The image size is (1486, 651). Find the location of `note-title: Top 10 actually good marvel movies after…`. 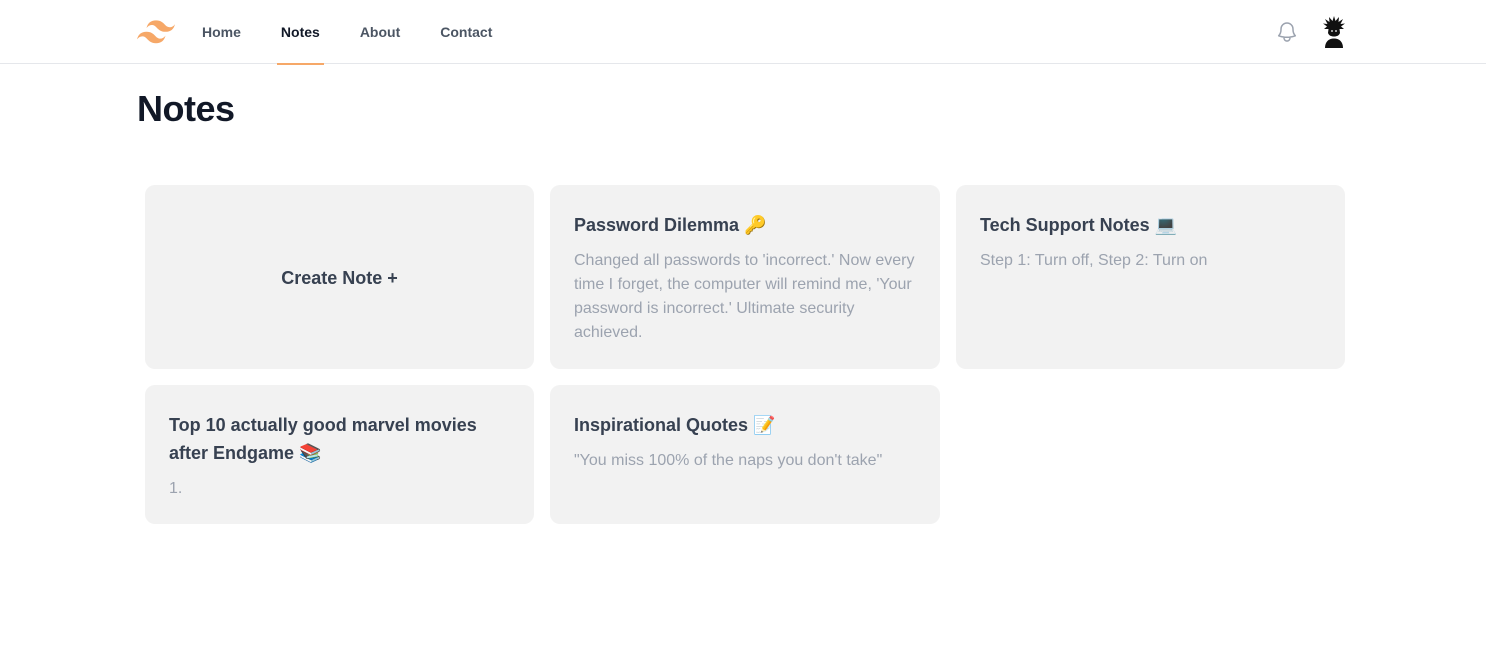

note-title: Top 10 actually good marvel movies after… is located at coordinates (323, 439).